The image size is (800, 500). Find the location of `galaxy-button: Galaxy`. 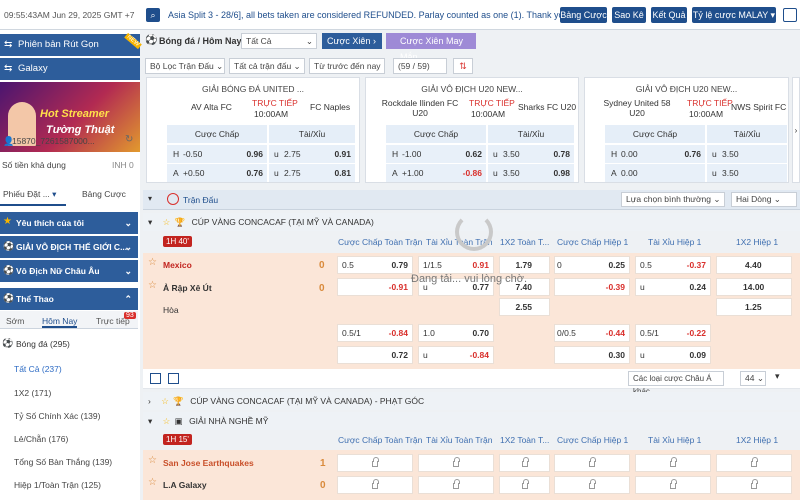

galaxy-button: Galaxy is located at coordinates (70, 69).